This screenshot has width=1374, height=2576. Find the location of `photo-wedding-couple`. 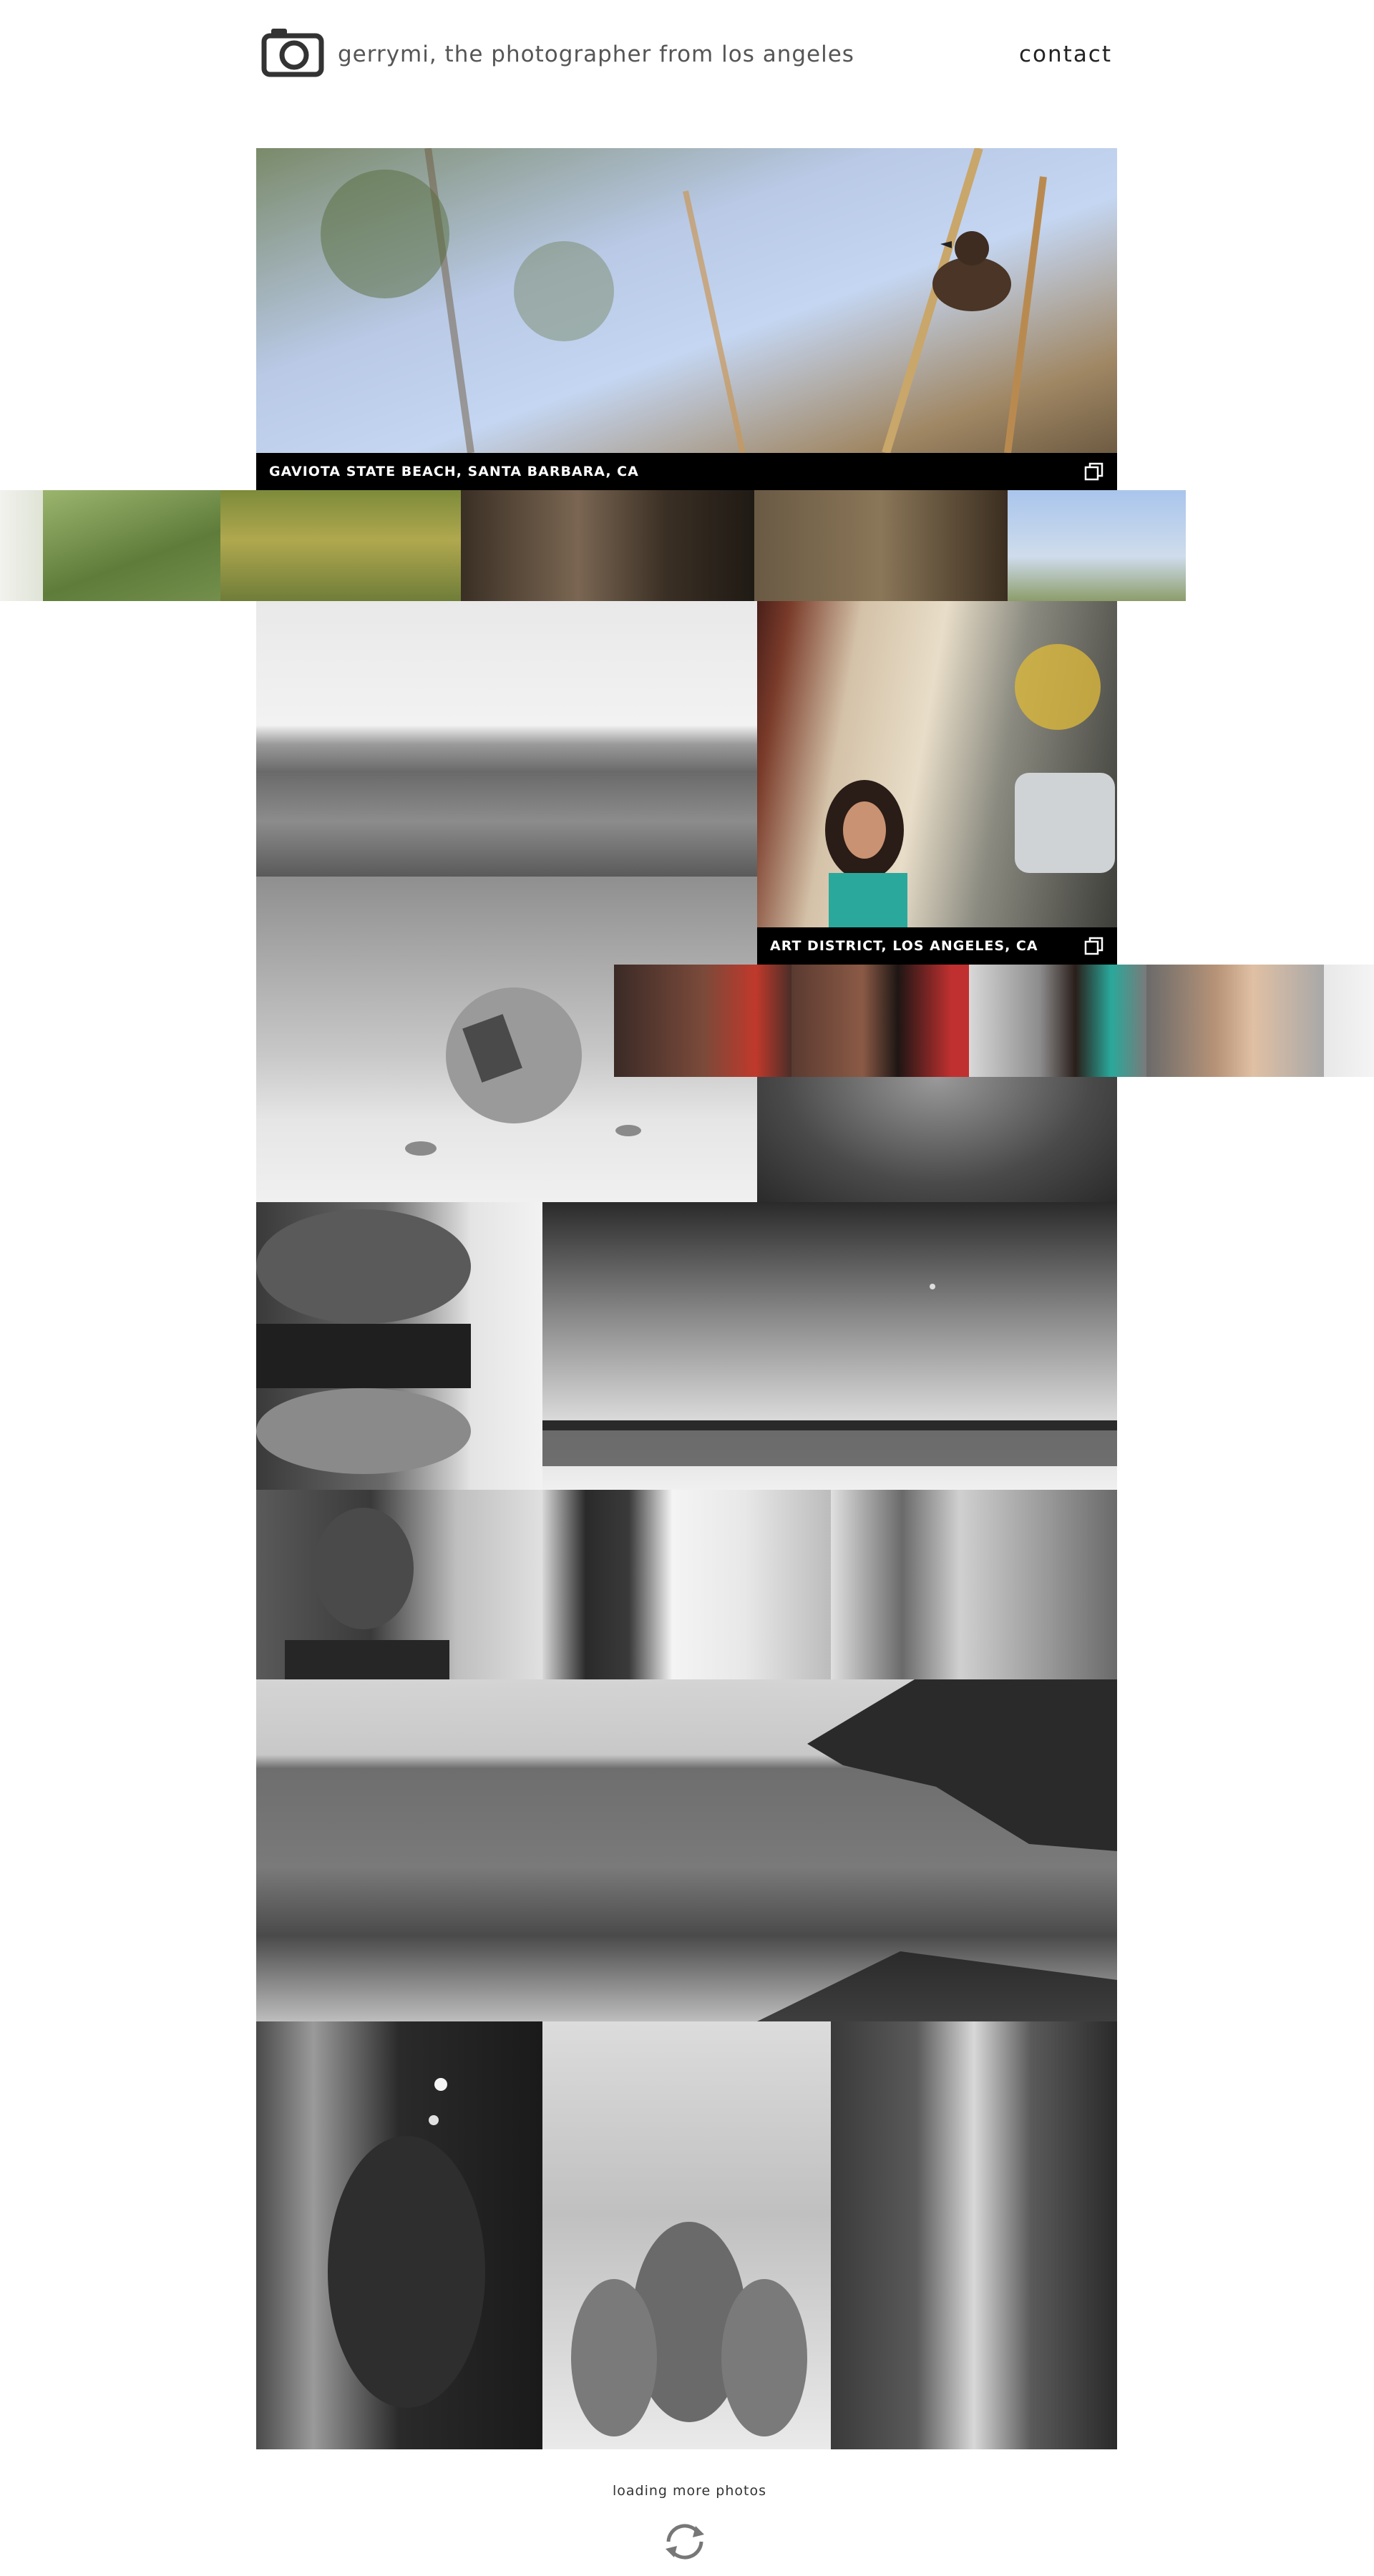

photo-wedding-couple is located at coordinates (686, 1584).